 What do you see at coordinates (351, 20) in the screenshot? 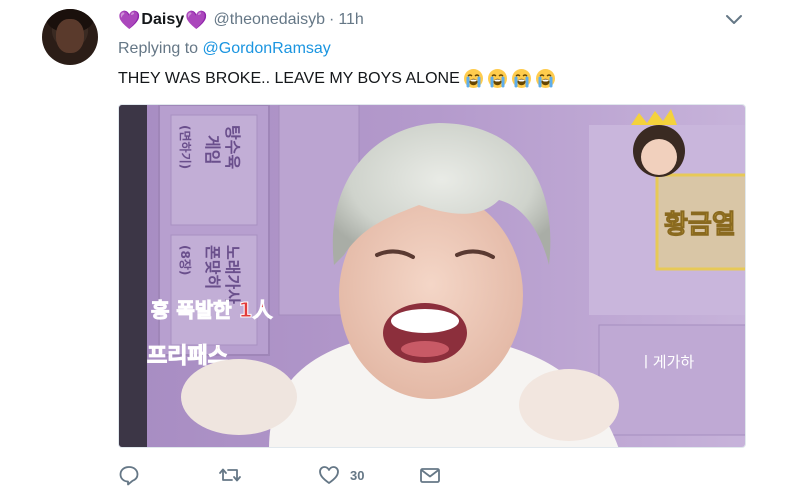
I see `timestamp: 11h` at bounding box center [351, 20].